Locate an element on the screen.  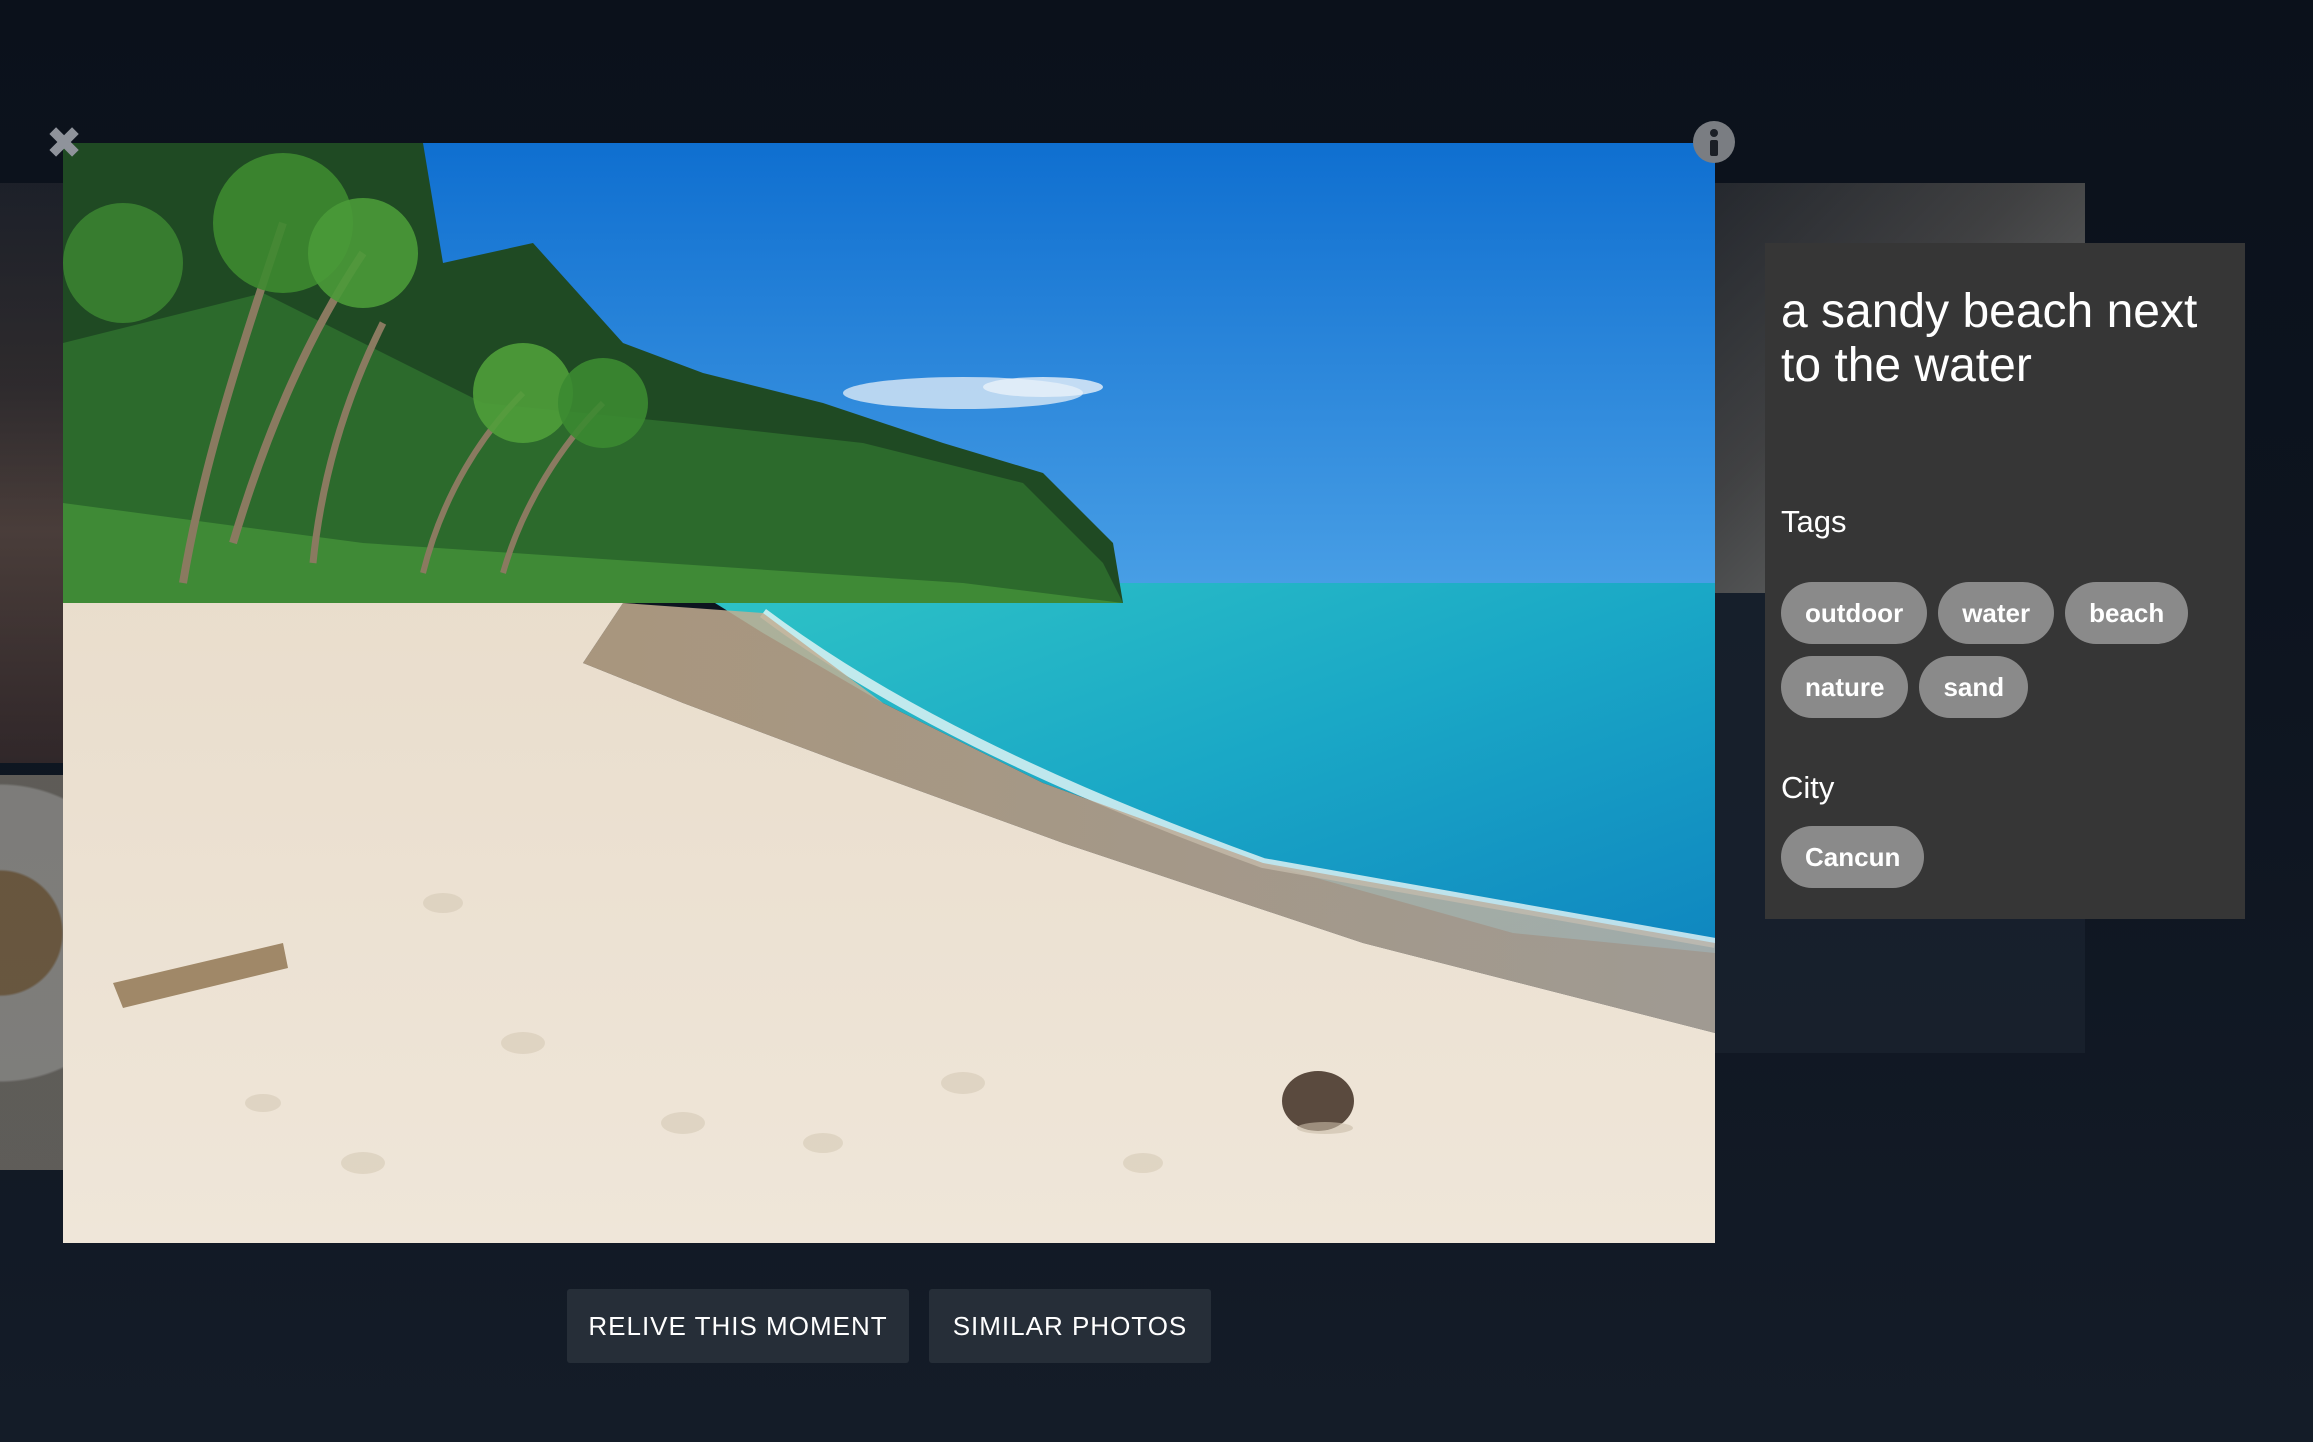
info-bar is located at coordinates (1714, 148).